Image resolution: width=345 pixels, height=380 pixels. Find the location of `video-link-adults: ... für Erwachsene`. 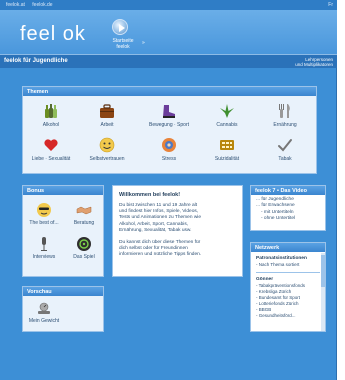

video-link-adults: ... für Erwachsene is located at coordinates (275, 206).